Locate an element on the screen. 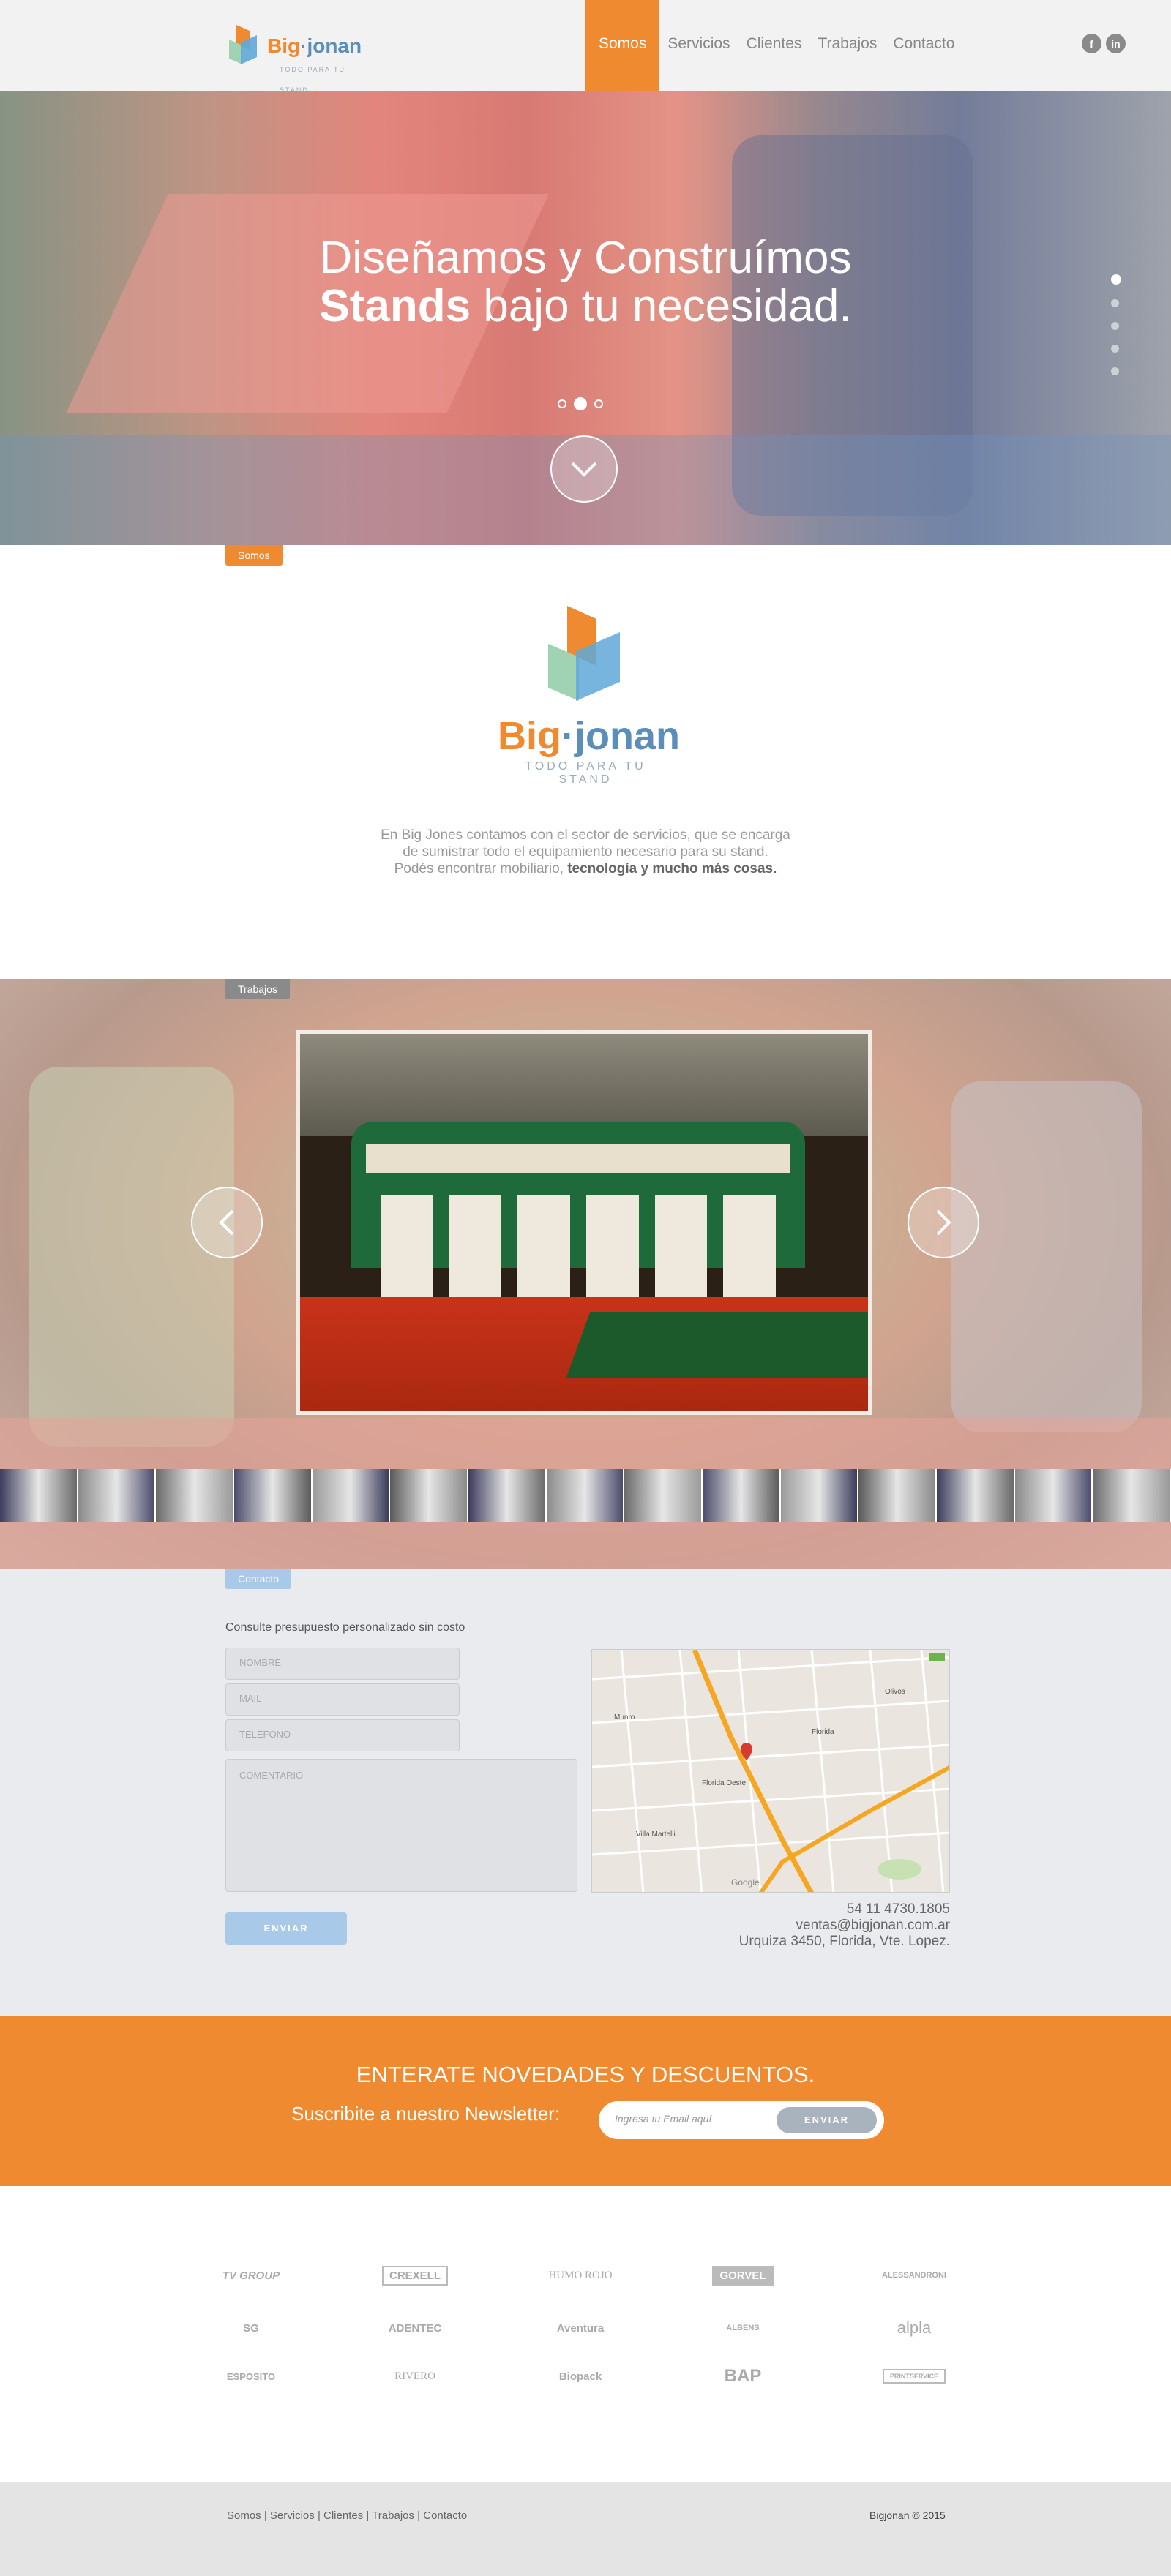 Image resolution: width=1171 pixels, height=2576 pixels. nav-servicios: Servicios is located at coordinates (698, 45).